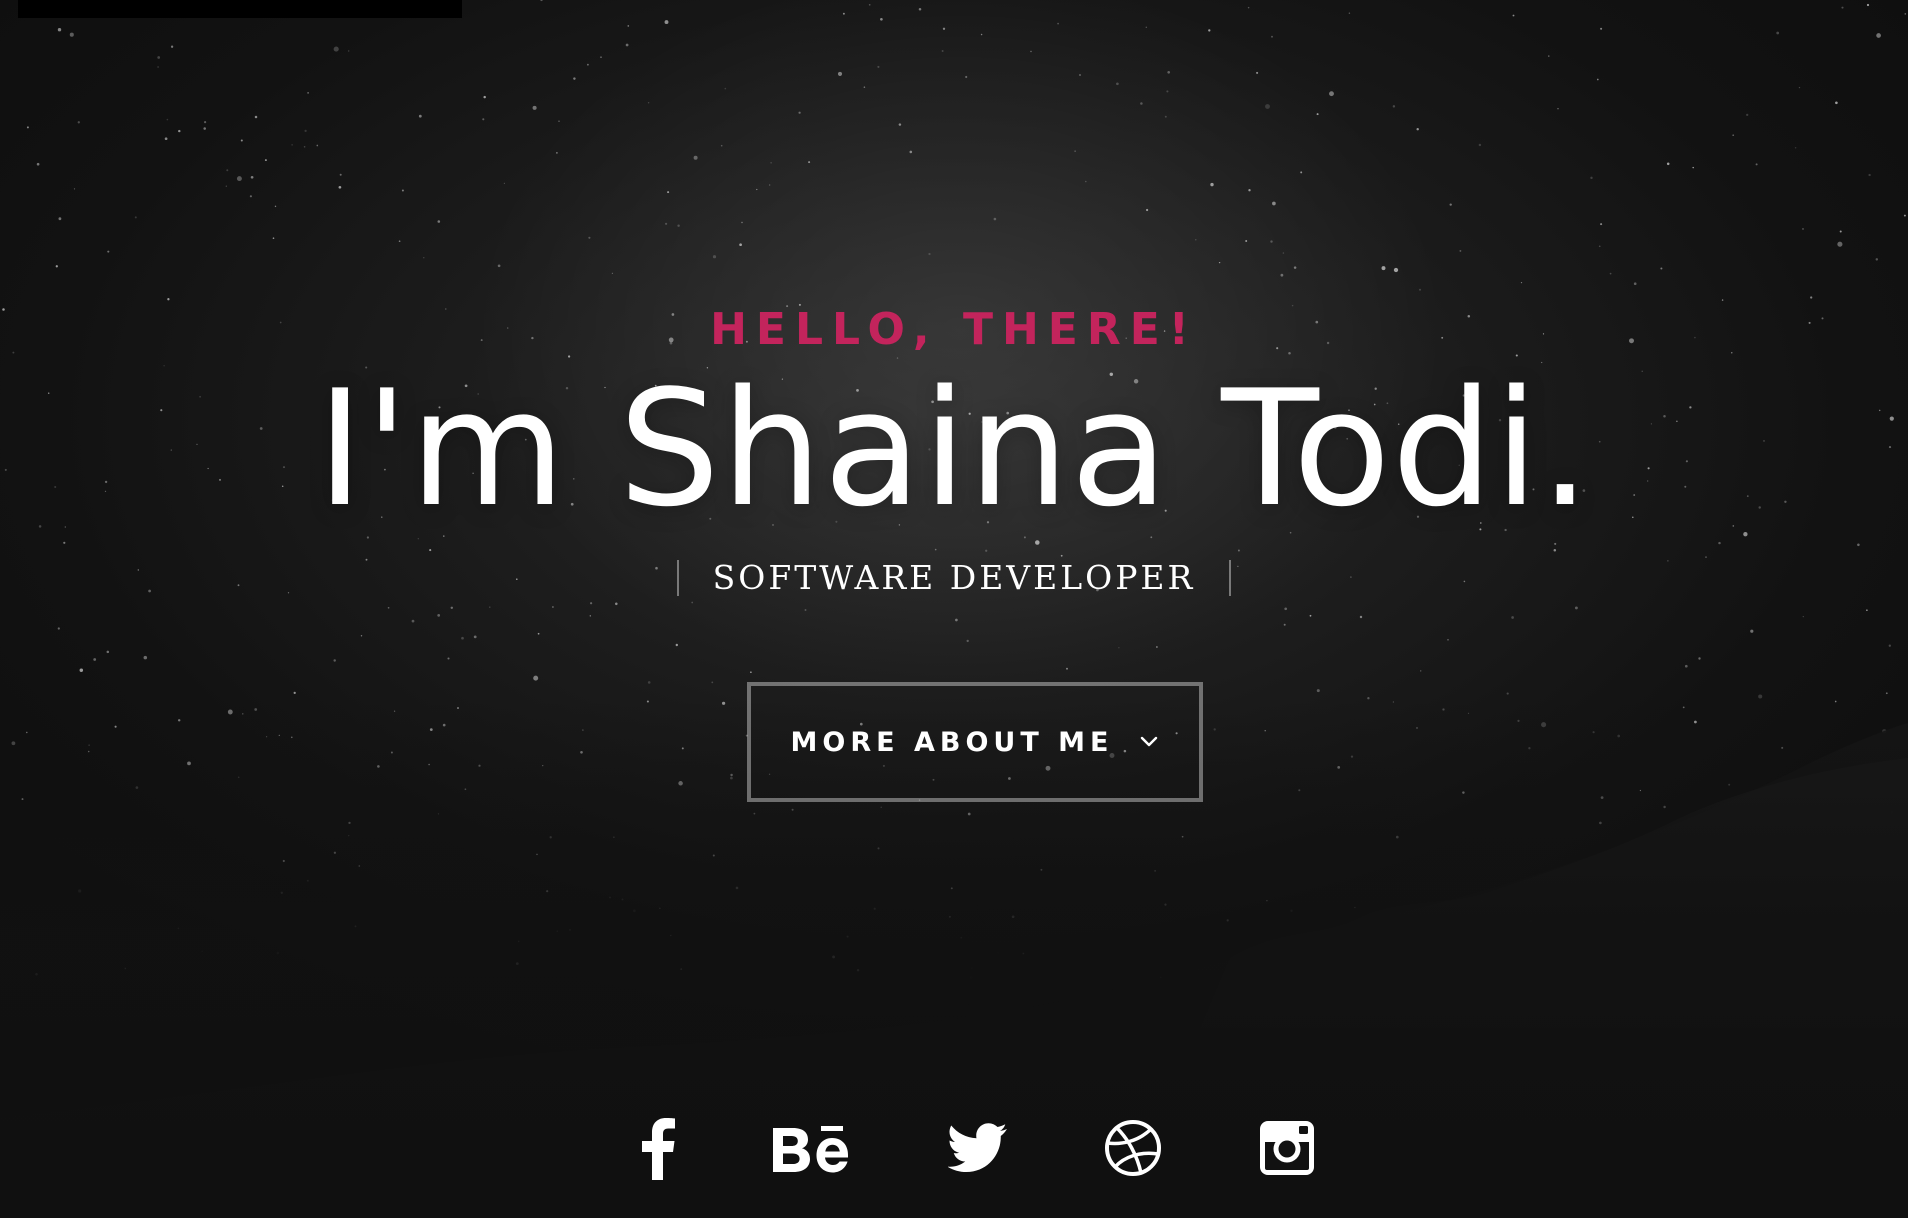  I want to click on facebook-link, so click(658, 1148).